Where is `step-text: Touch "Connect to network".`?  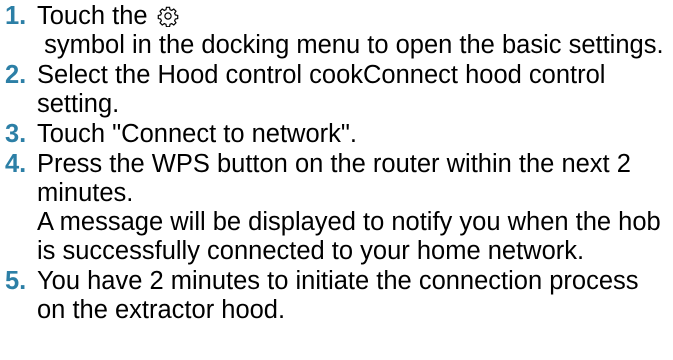
step-text: Touch "Connect to network". is located at coordinates (197, 134).